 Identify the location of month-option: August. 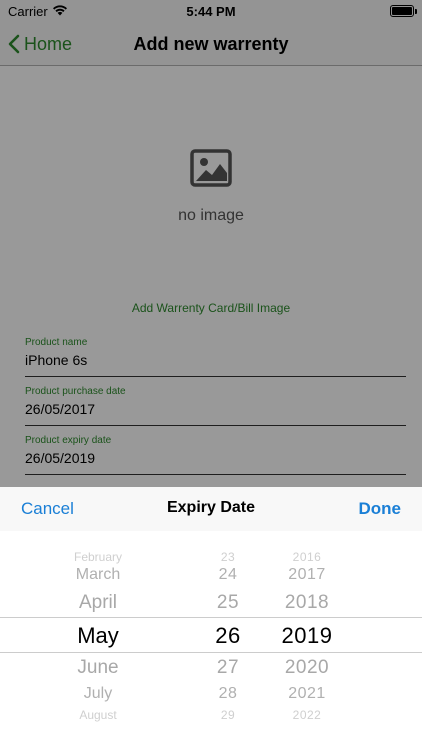
(98, 715).